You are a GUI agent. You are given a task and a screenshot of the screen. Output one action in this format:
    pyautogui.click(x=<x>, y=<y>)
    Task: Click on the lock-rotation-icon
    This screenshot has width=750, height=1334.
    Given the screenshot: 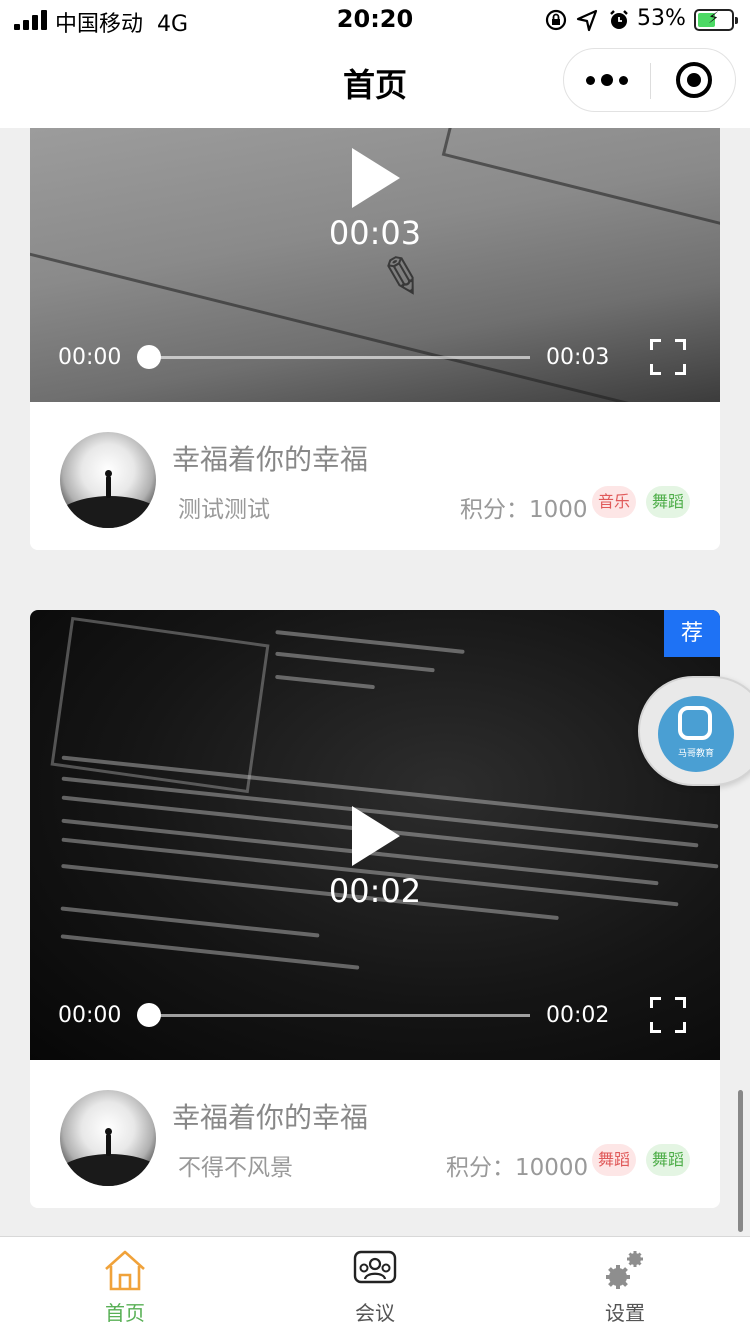 What is the action you would take?
    pyautogui.click(x=556, y=20)
    